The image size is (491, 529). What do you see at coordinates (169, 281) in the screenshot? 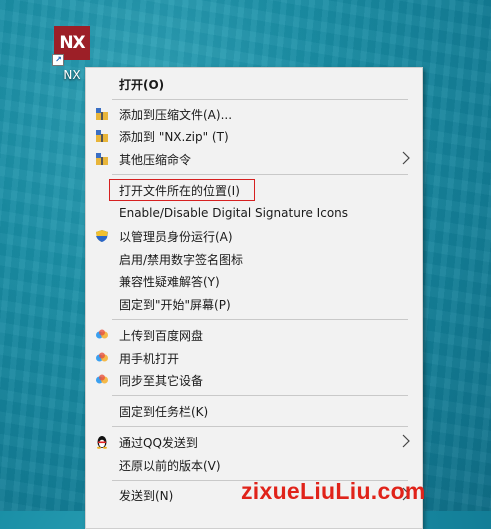
I see `menu-item-label: 兼容性疑难解答(Y)` at bounding box center [169, 281].